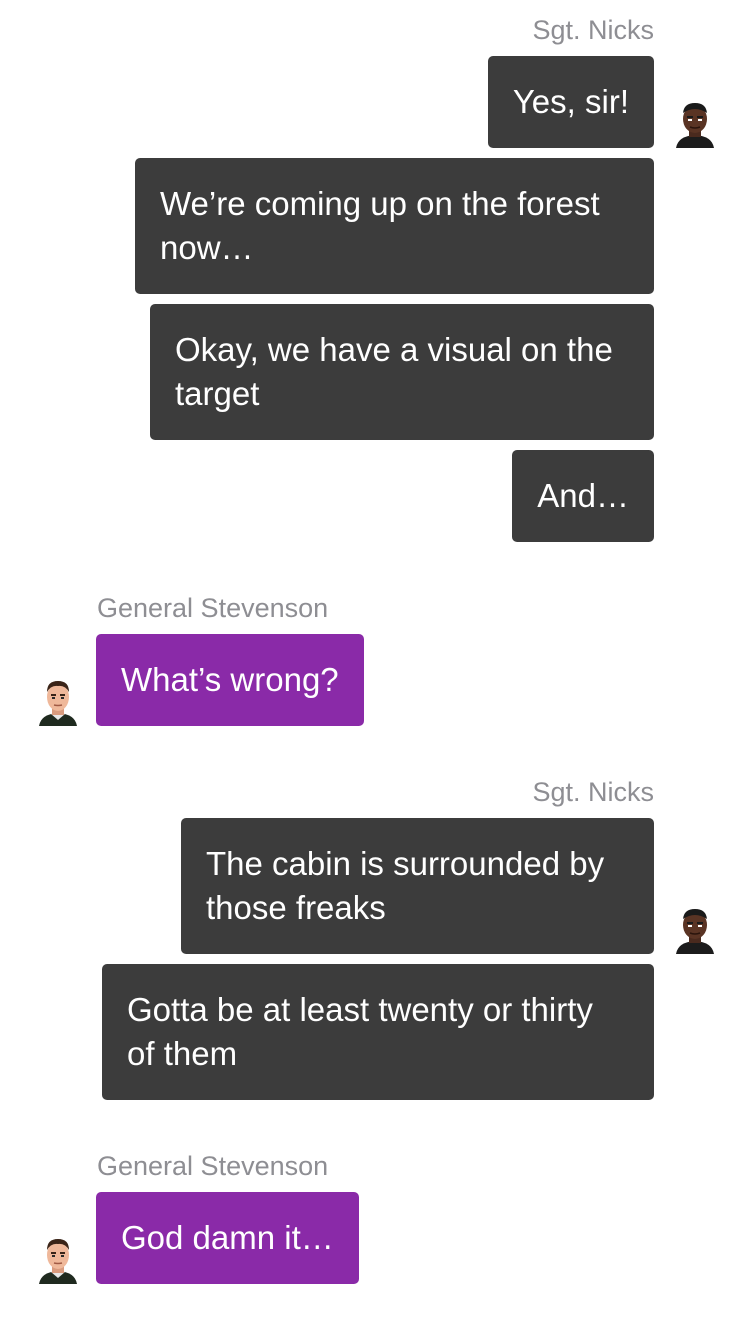 The height and width of the screenshot is (1322, 750). I want to click on message-bubble: What’s wrong?, so click(230, 680).